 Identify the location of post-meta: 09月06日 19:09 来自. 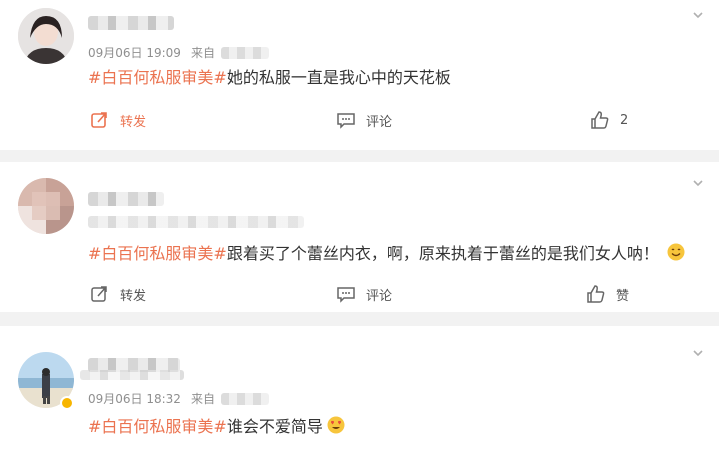
(178, 52).